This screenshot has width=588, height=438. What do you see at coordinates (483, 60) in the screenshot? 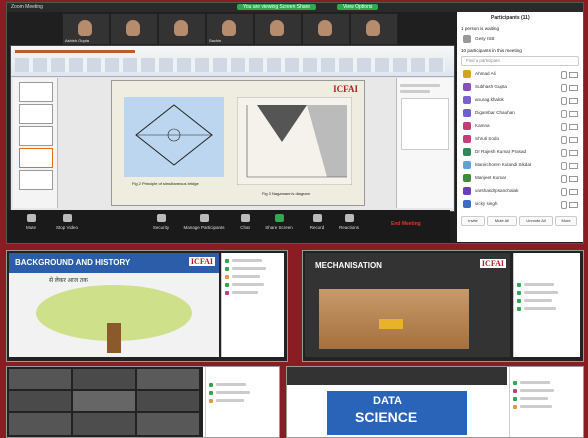
I see `find-placeholder: Find a participant` at bounding box center [483, 60].